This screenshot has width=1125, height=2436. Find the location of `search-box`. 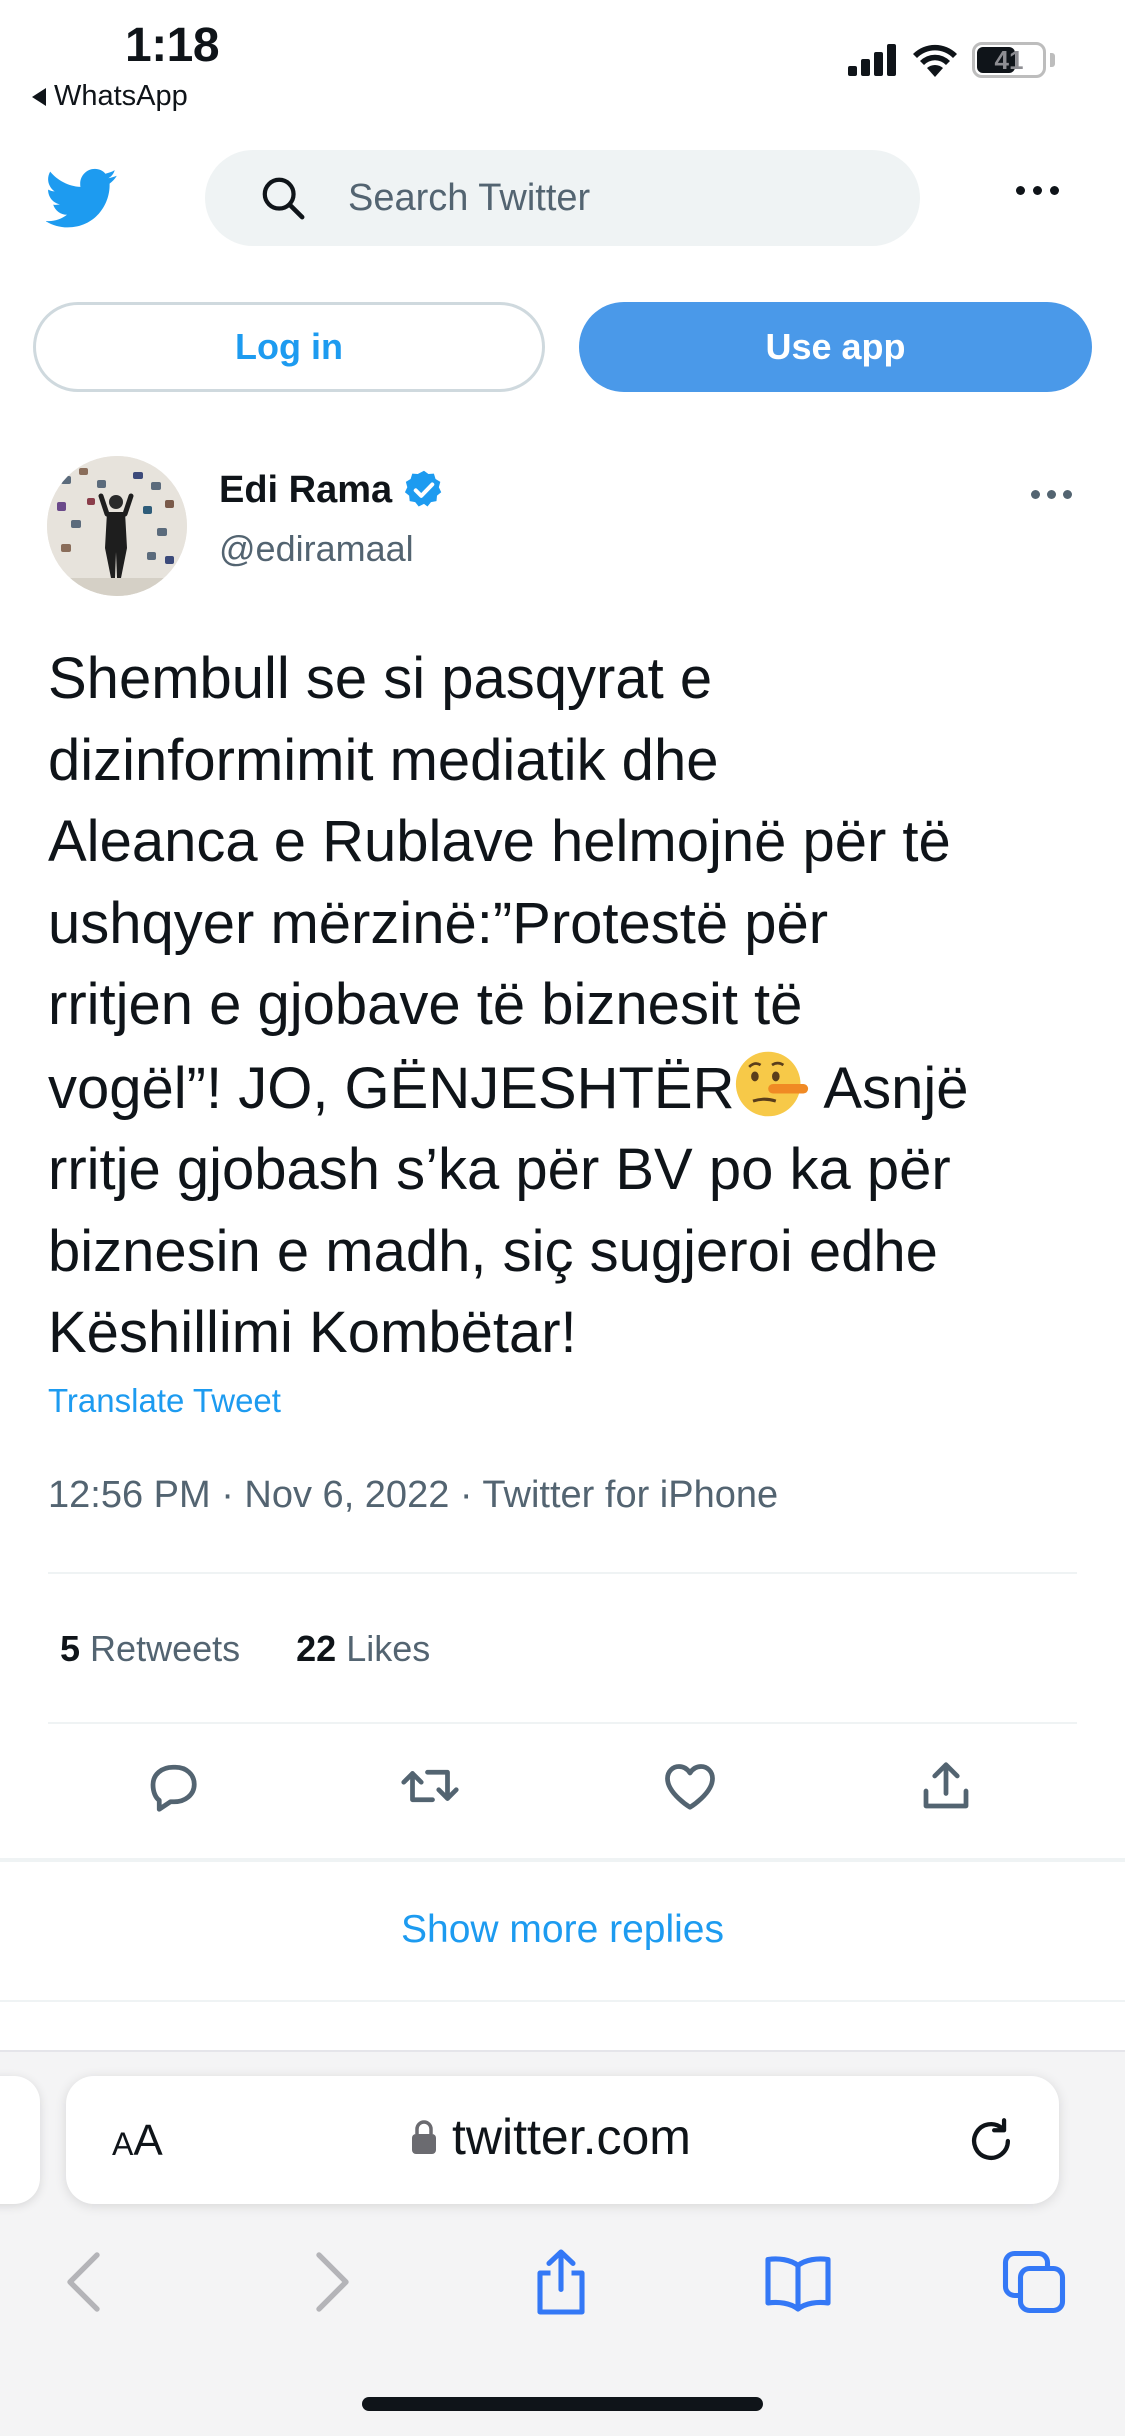

search-box is located at coordinates (562, 198).